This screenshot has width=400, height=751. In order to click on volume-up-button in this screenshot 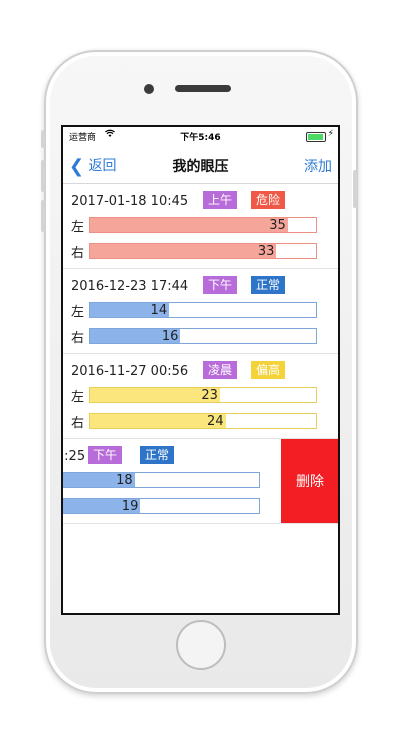, I will do `click(43, 176)`.